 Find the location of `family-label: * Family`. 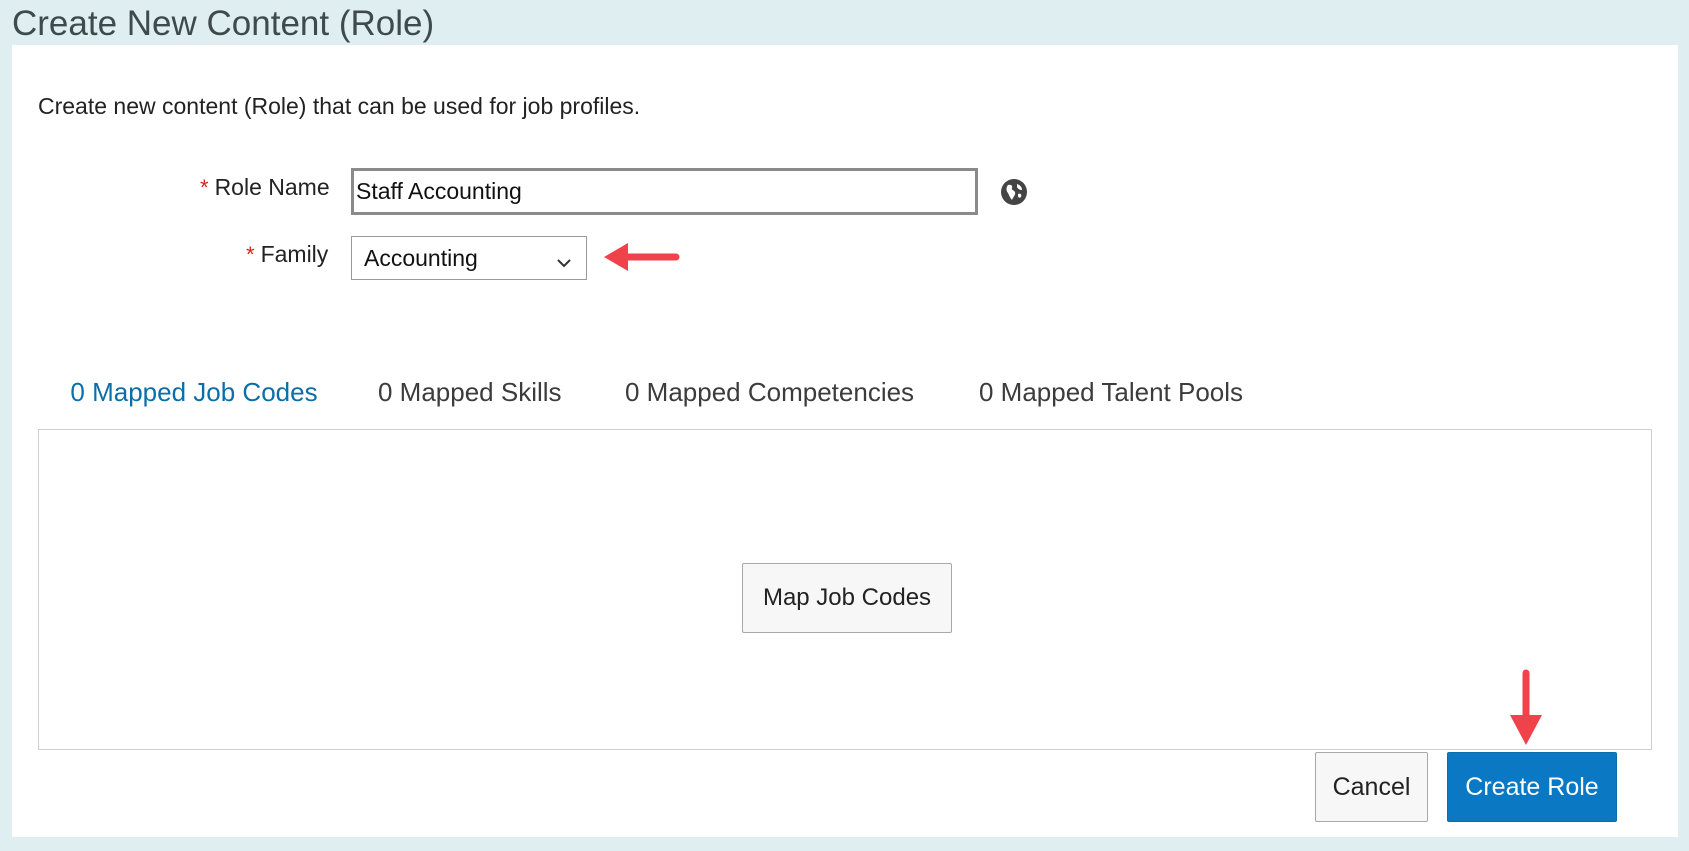

family-label: * Family is located at coordinates (287, 254).